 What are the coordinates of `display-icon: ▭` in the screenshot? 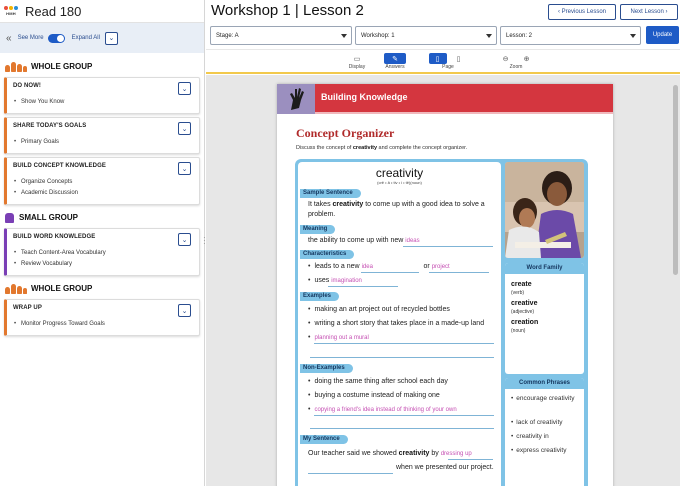 It's located at (357, 59).